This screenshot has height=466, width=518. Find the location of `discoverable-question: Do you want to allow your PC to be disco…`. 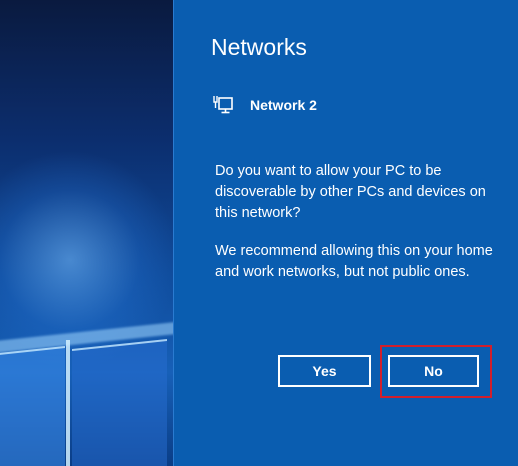

discoverable-question: Do you want to allow your PC to be disco… is located at coordinates (350, 192).